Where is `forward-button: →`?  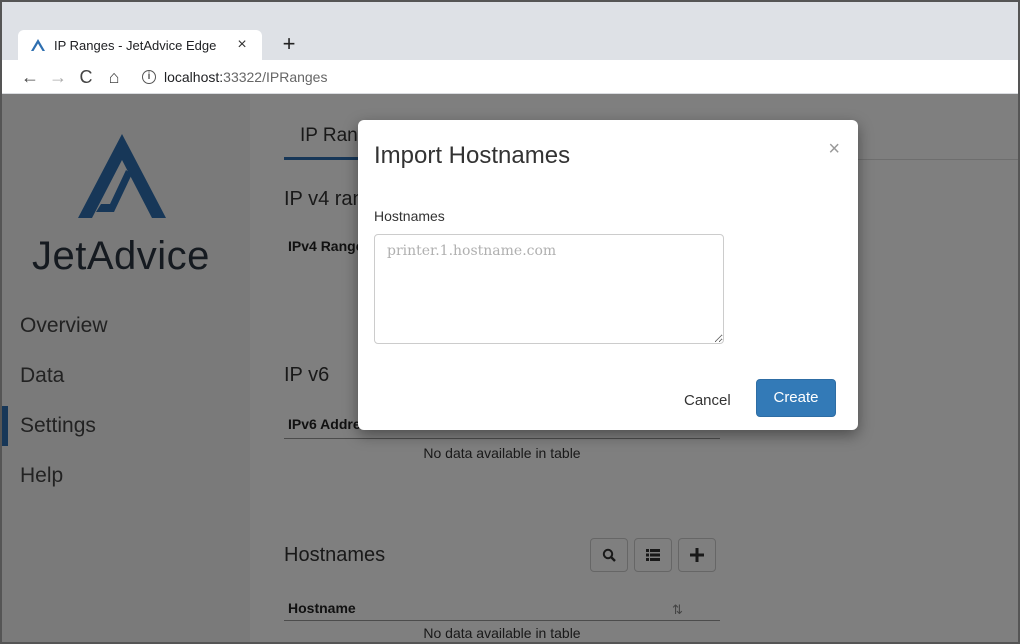
forward-button: → is located at coordinates (58, 77).